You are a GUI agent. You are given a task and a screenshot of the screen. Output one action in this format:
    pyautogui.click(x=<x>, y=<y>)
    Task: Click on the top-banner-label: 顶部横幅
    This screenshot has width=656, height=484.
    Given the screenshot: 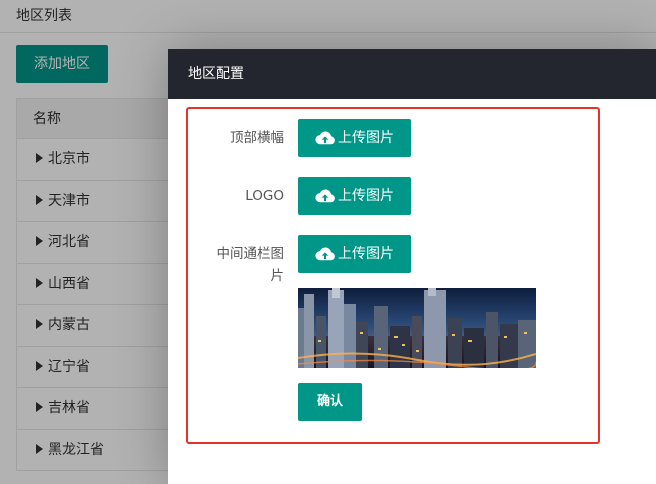 What is the action you would take?
    pyautogui.click(x=257, y=138)
    